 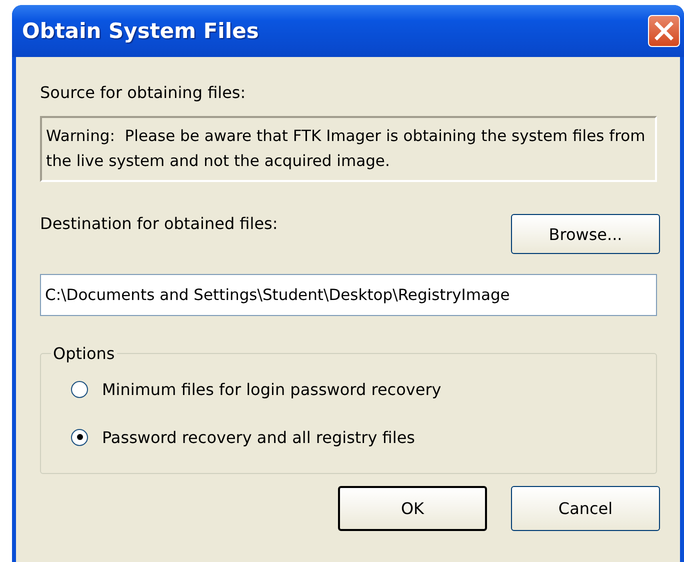 What do you see at coordinates (143, 92) in the screenshot?
I see `source-label: Source for obtaining files:` at bounding box center [143, 92].